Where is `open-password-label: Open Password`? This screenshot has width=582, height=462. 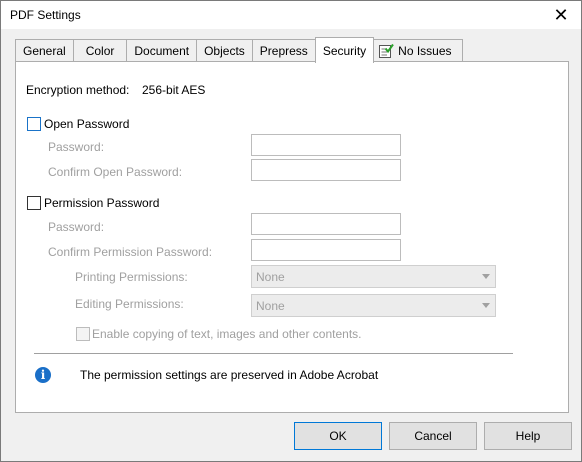 open-password-label: Open Password is located at coordinates (87, 124).